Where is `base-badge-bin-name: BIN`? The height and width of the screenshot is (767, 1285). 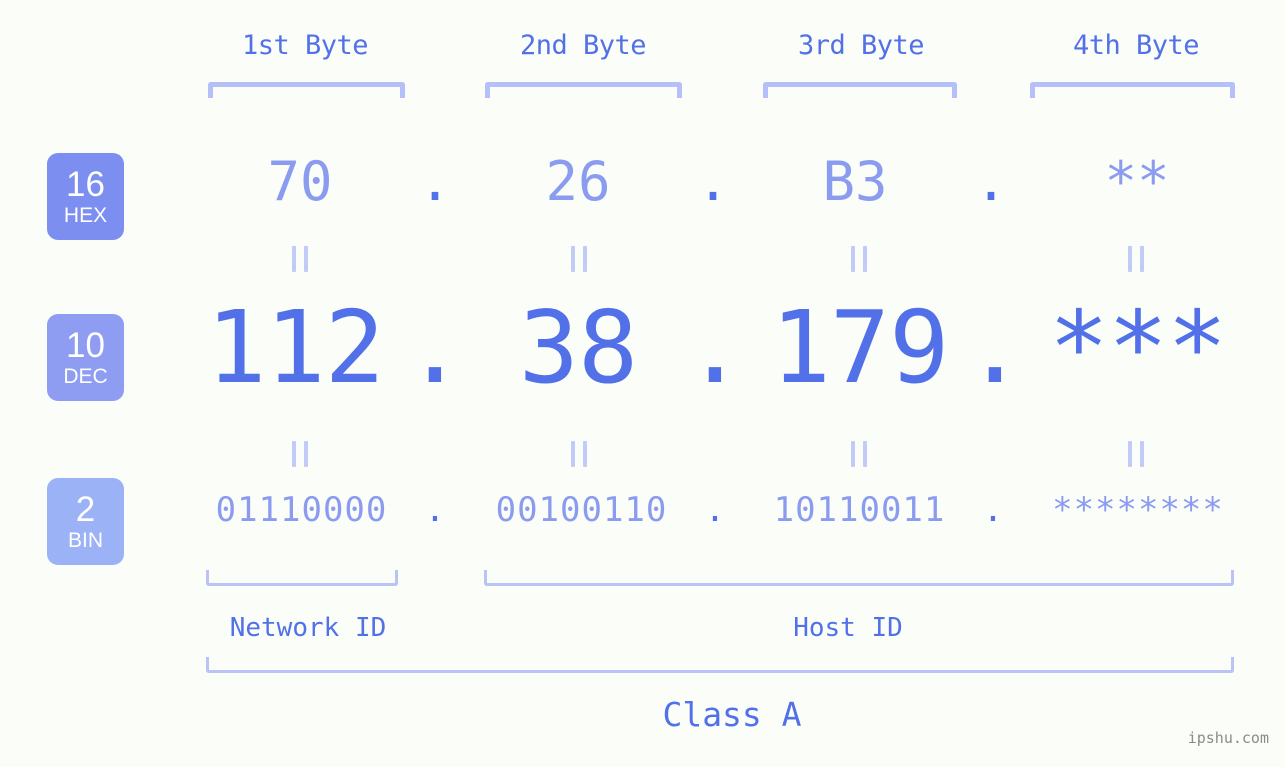 base-badge-bin-name: BIN is located at coordinates (85, 540).